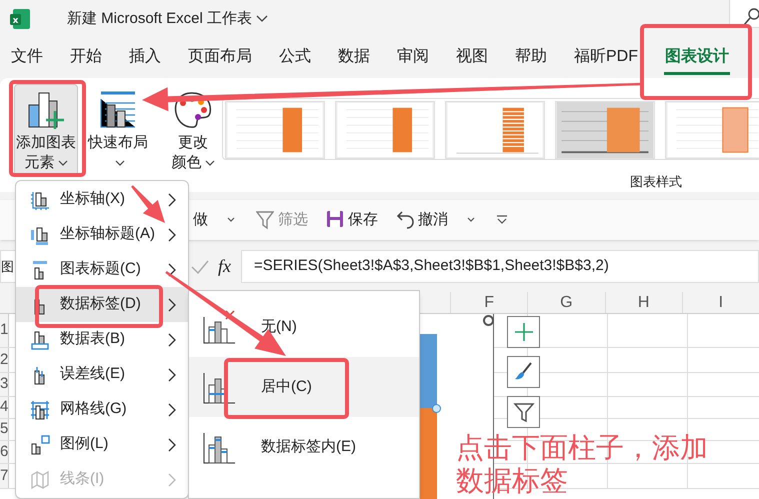 This screenshot has height=499, width=759. Describe the element at coordinates (265, 220) in the screenshot. I see `filter-icon` at that location.